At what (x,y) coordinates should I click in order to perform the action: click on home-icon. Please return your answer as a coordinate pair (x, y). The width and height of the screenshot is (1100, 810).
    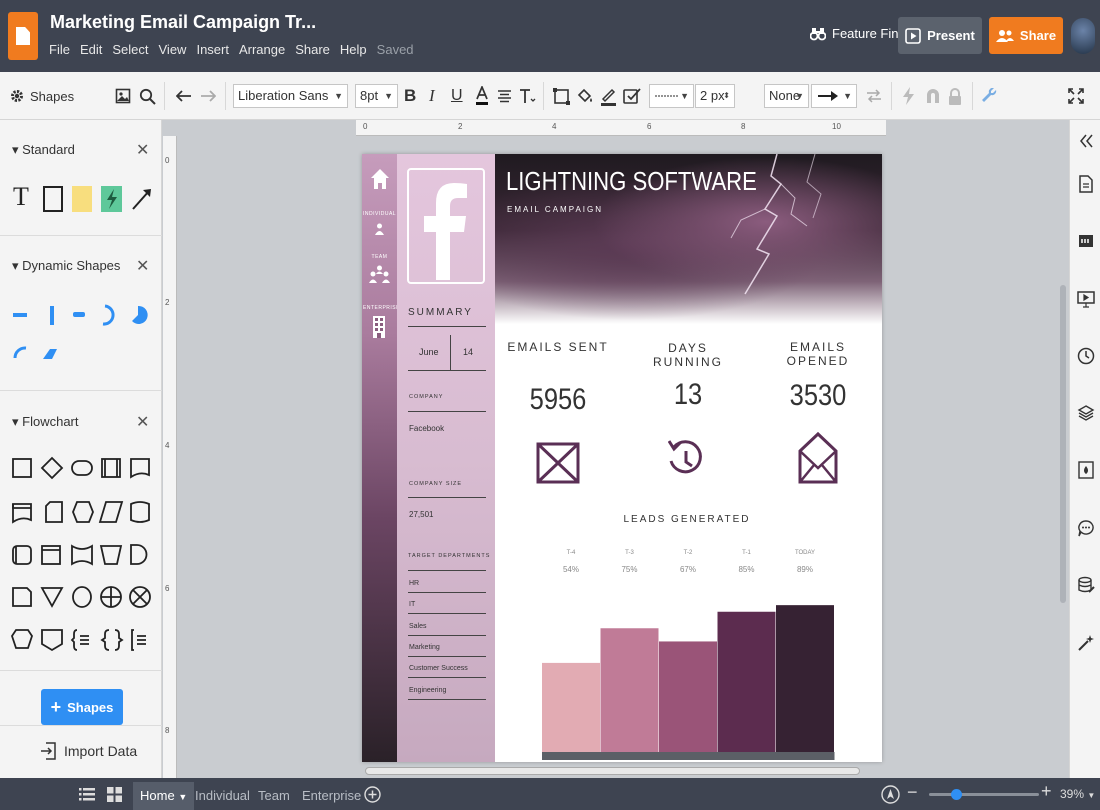
    Looking at the image, I should click on (380, 179).